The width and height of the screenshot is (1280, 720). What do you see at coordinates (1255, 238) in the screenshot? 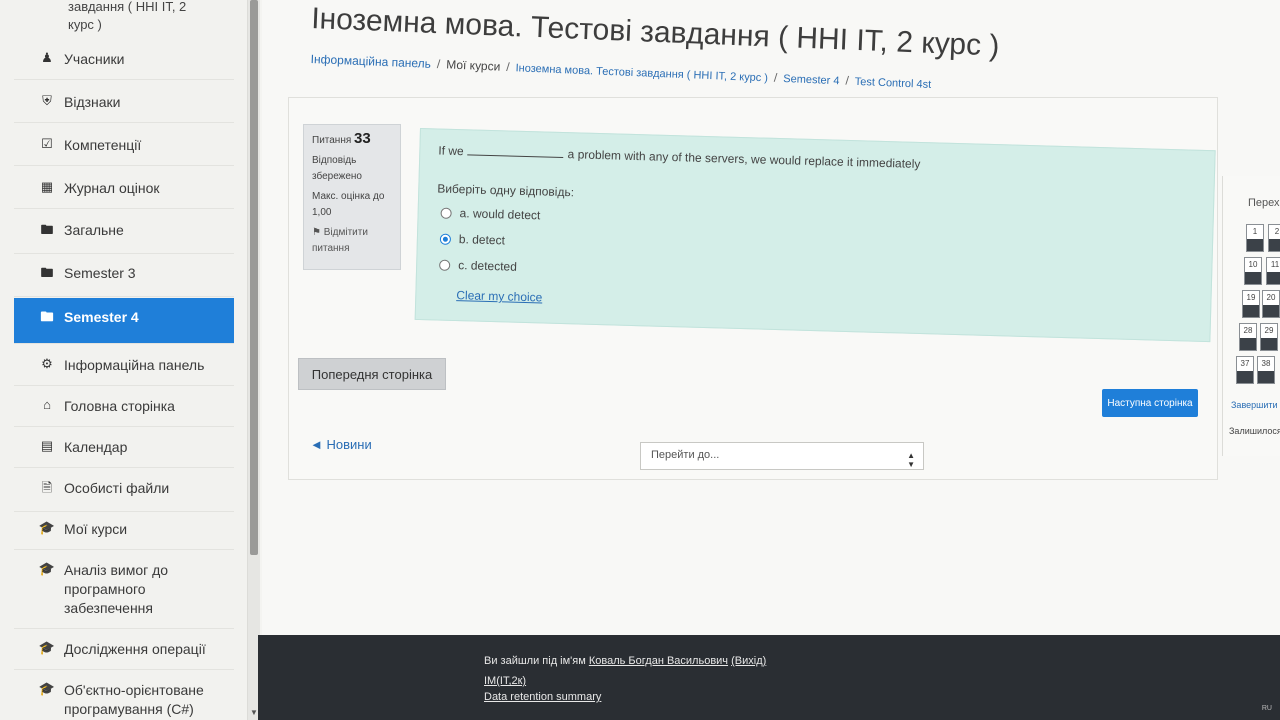
I see `quiz-nav-button: 1` at bounding box center [1255, 238].